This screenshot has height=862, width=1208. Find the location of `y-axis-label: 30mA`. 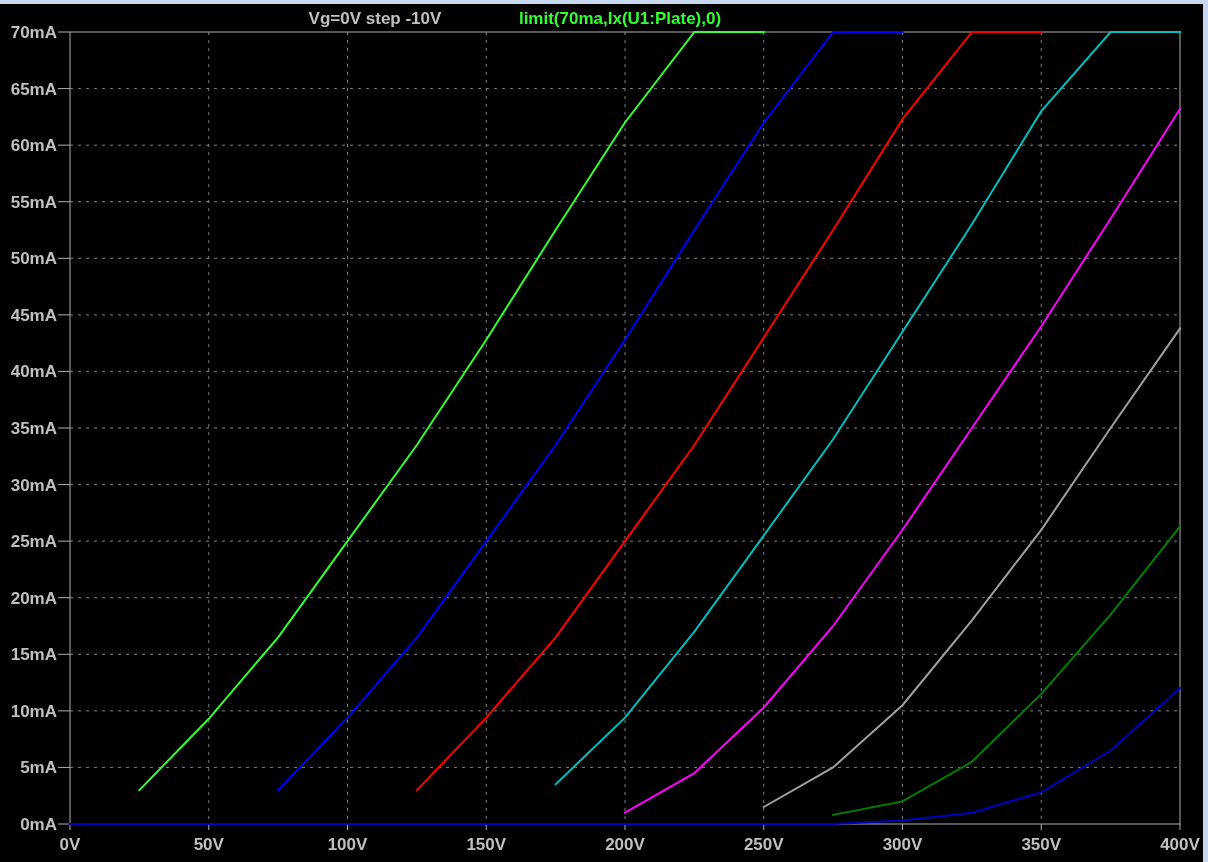

y-axis-label: 30mA is located at coordinates (33, 485).